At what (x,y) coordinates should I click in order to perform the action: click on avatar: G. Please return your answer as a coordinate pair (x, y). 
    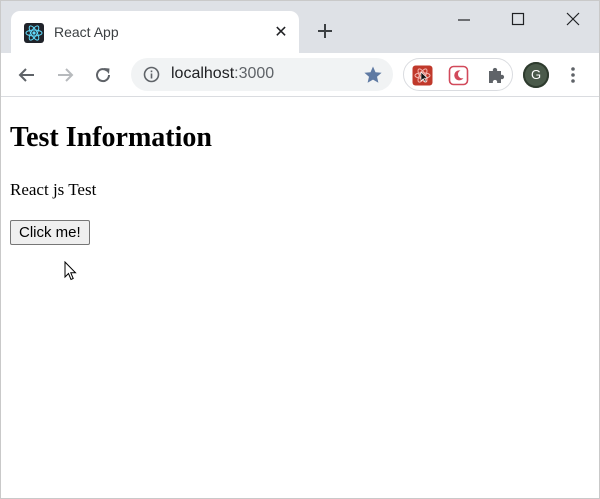
    Looking at the image, I should click on (536, 75).